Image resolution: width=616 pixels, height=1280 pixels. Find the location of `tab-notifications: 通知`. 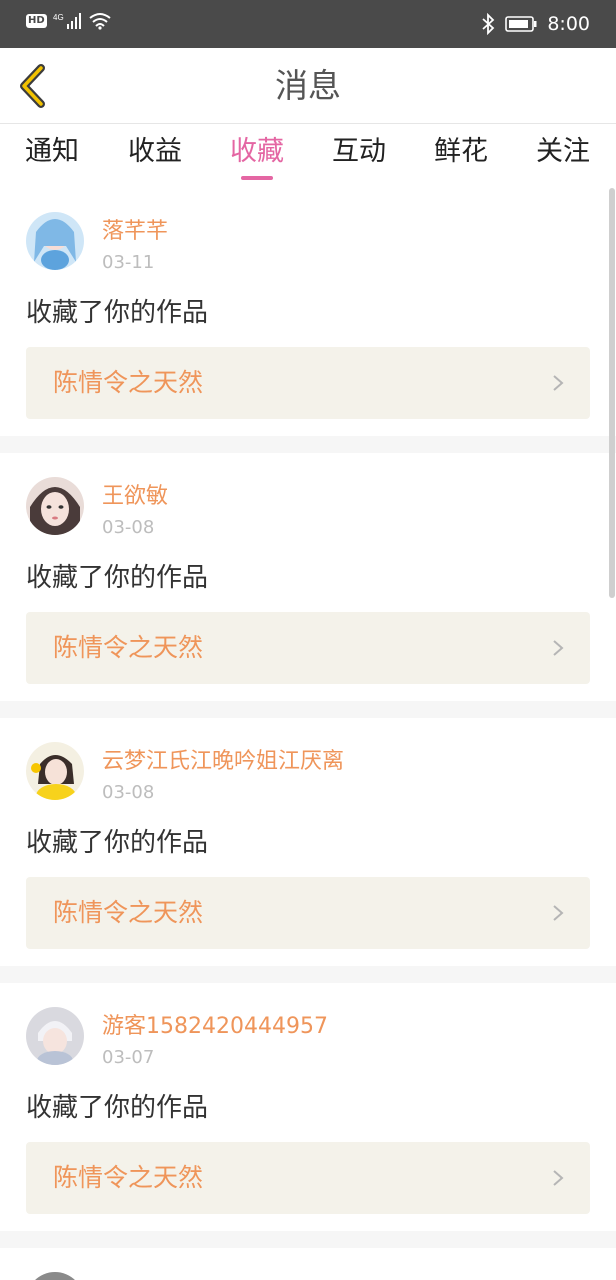

tab-notifications: 通知 is located at coordinates (52, 152).